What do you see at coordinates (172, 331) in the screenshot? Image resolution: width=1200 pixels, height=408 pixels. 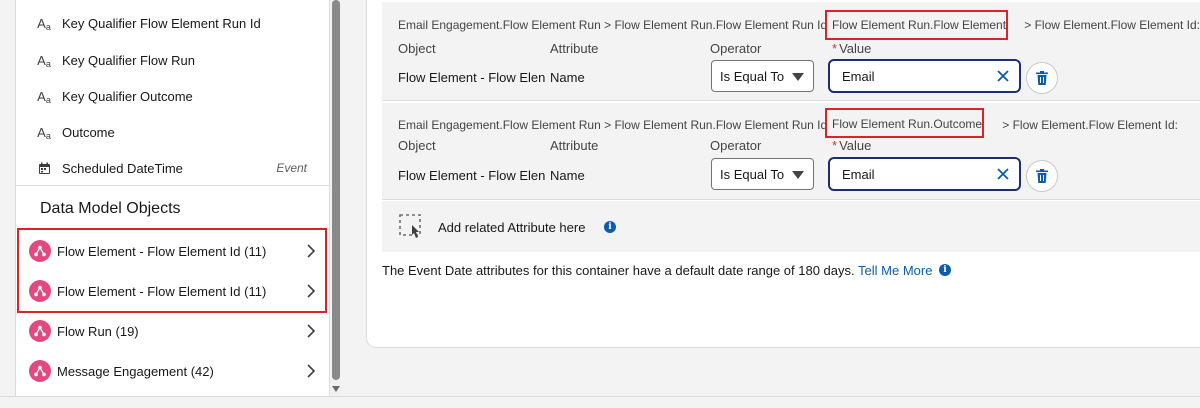 I see `dmo-item-flow-run: Flow Run (19)` at bounding box center [172, 331].